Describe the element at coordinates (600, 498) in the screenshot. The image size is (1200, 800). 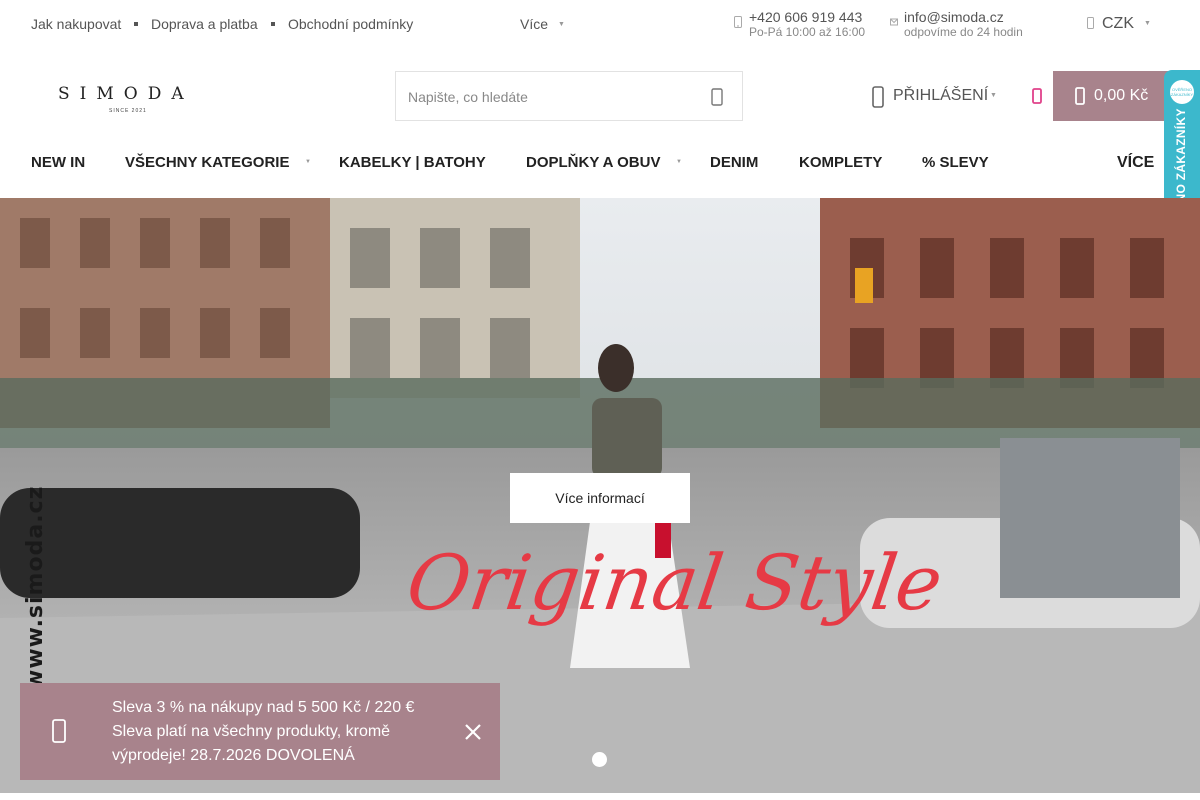
I see `more-info-button: Více informací` at that location.